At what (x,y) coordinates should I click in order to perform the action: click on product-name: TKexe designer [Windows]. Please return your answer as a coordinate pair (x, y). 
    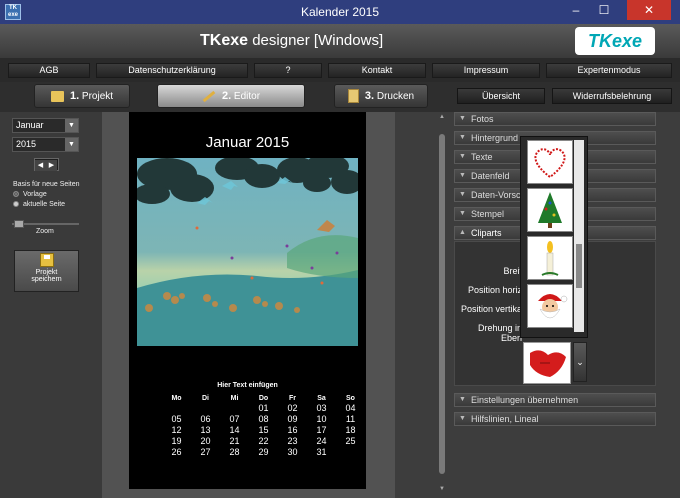
    Looking at the image, I should click on (291, 41).